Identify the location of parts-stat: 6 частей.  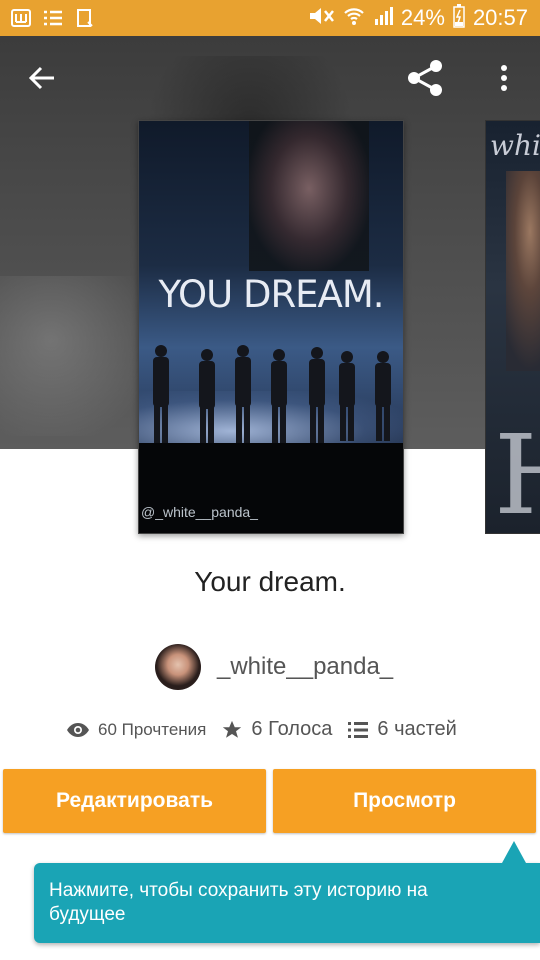
(402, 729).